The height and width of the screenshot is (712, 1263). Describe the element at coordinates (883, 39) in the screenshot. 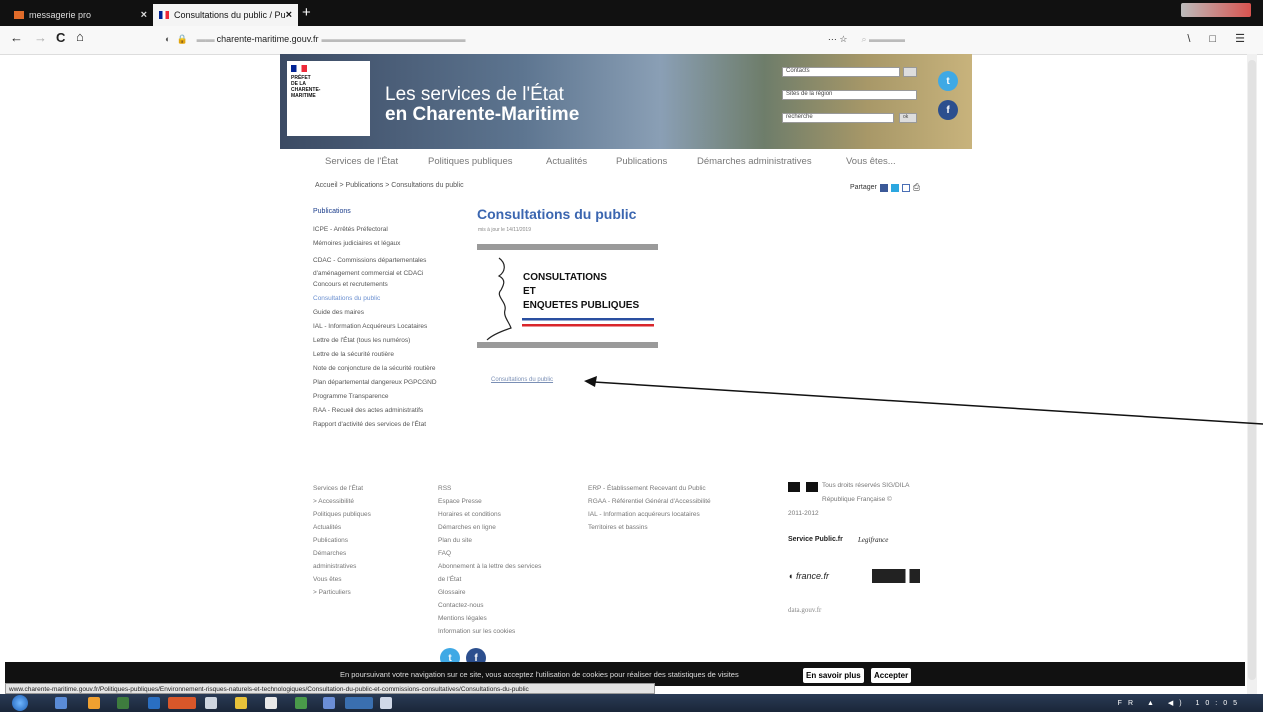

I see `search-icon: ⌕ ▬▬▬▬` at that location.